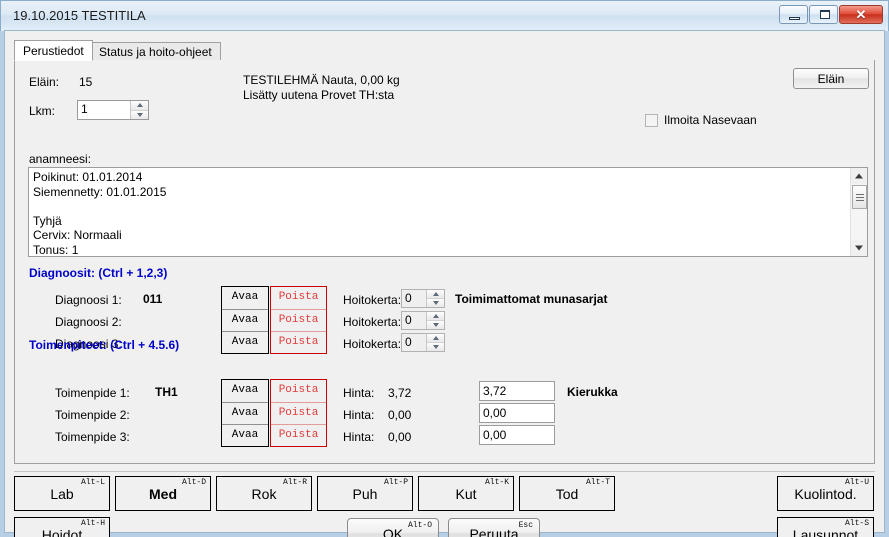 The height and width of the screenshot is (537, 889). I want to click on hoitokerta-3-spinner: 0, so click(423, 342).